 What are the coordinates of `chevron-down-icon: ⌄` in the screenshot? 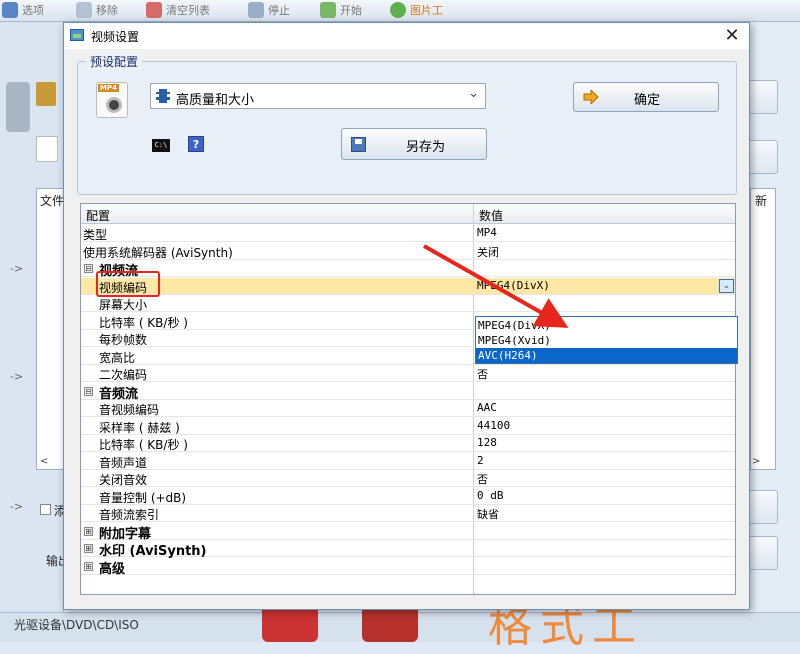 It's located at (473, 93).